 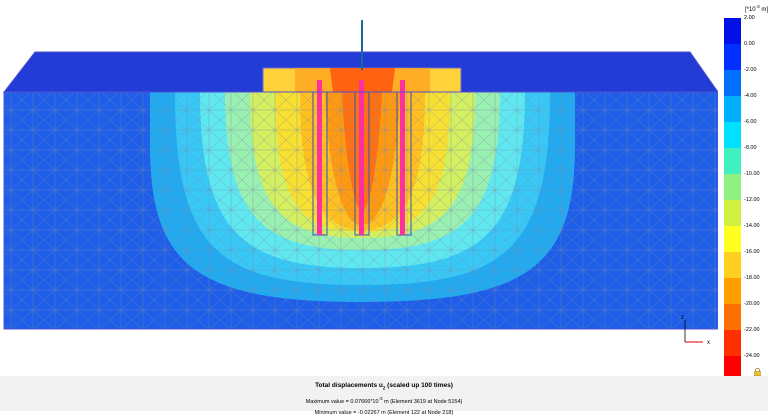 What do you see at coordinates (752, 200) in the screenshot?
I see `legend-tick-label: -12.00` at bounding box center [752, 200].